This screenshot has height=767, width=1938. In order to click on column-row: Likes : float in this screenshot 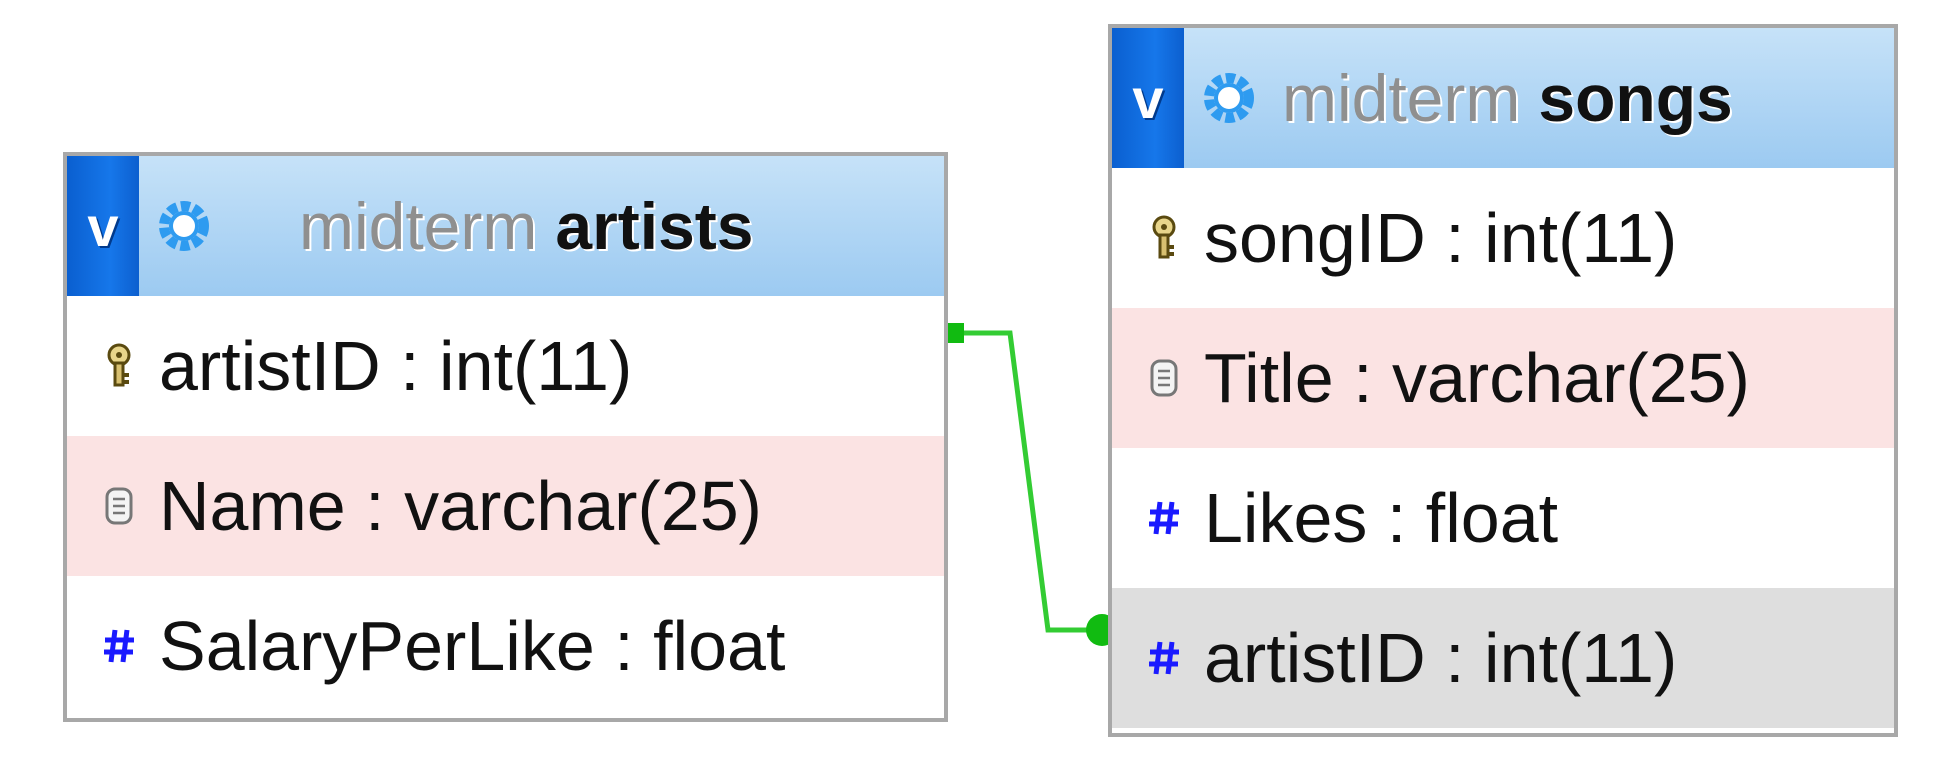, I will do `click(1503, 518)`.